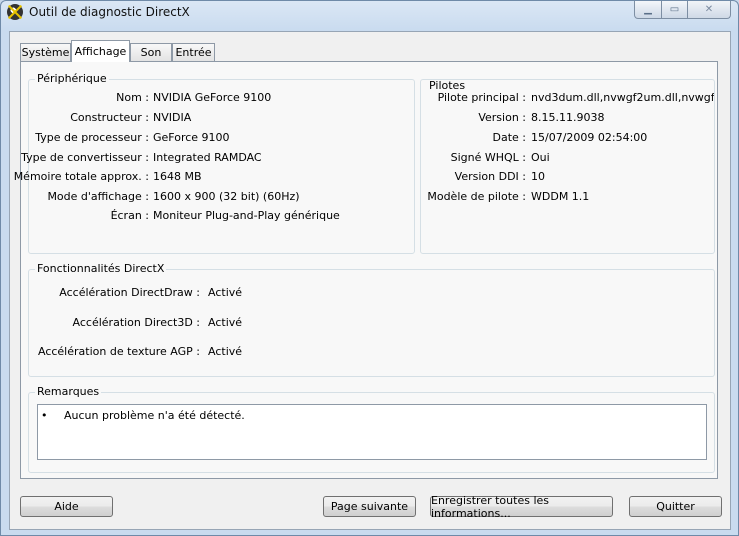  What do you see at coordinates (109, 117) in the screenshot?
I see `manufacturer-label: Constructeur :` at bounding box center [109, 117].